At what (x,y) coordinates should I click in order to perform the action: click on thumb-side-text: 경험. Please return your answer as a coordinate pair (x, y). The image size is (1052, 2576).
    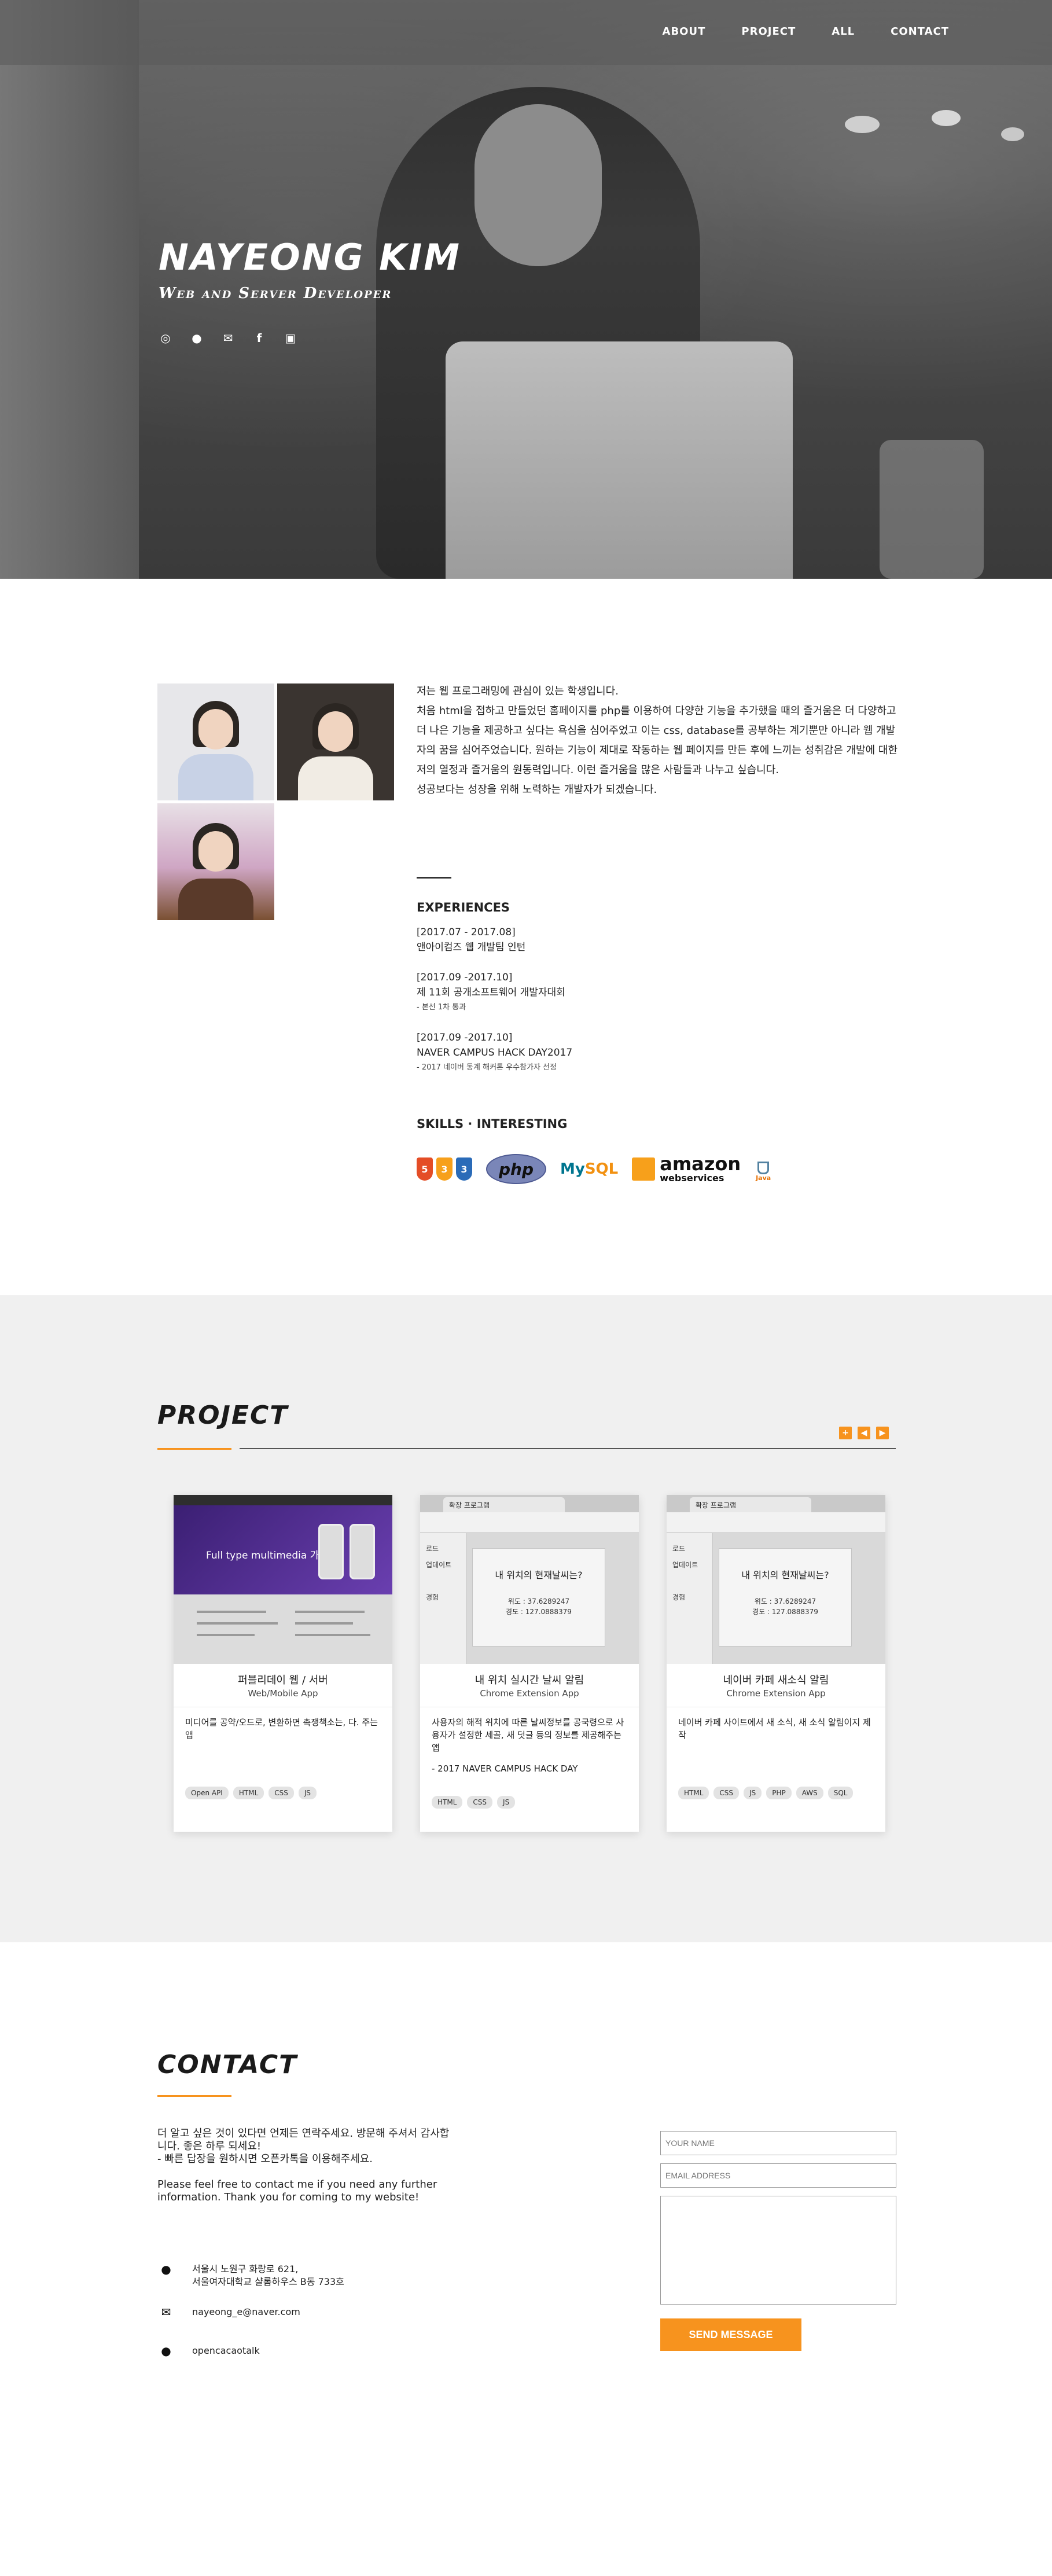
    Looking at the image, I should click on (679, 1597).